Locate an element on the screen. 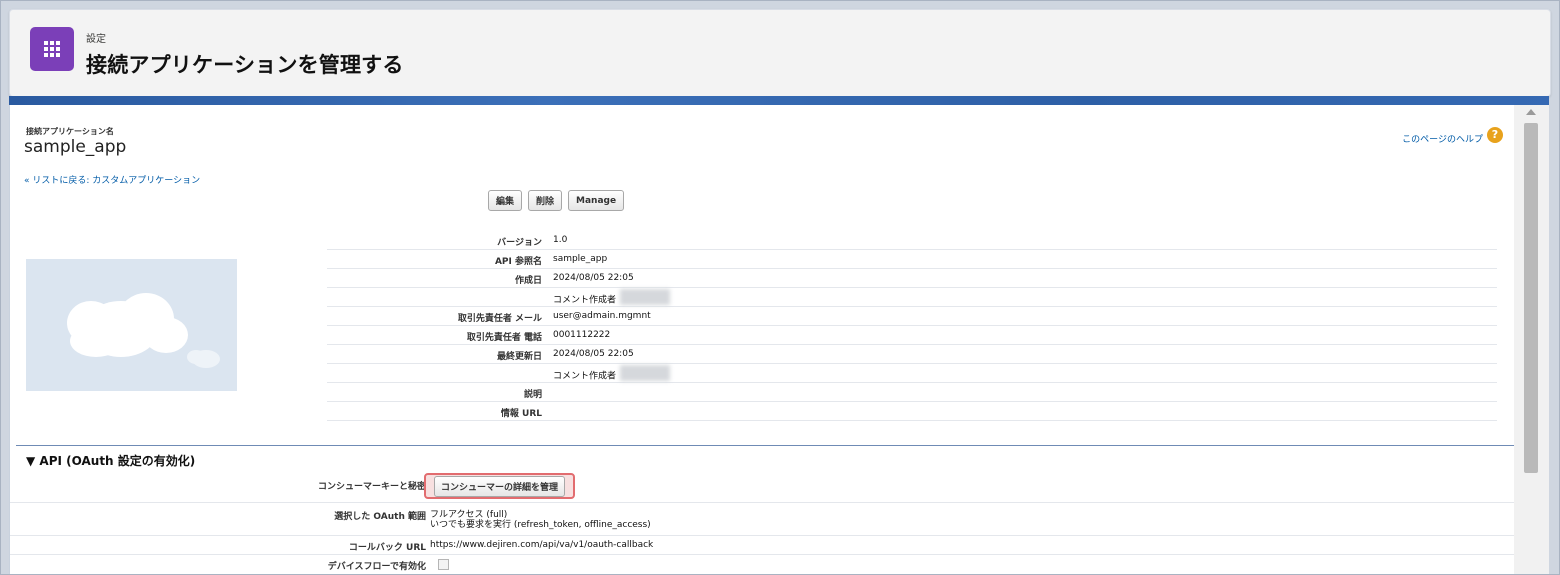 This screenshot has height=575, width=1560. detail-row: 作成日 2024/08/05 22:05 is located at coordinates (912, 278).